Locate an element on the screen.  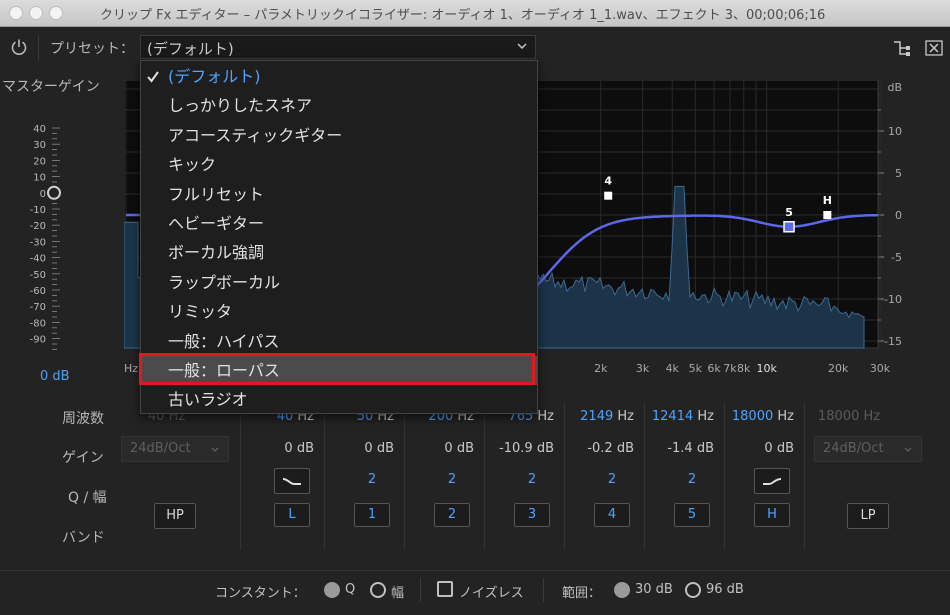
db-axis-label: -10 is located at coordinates (893, 299).